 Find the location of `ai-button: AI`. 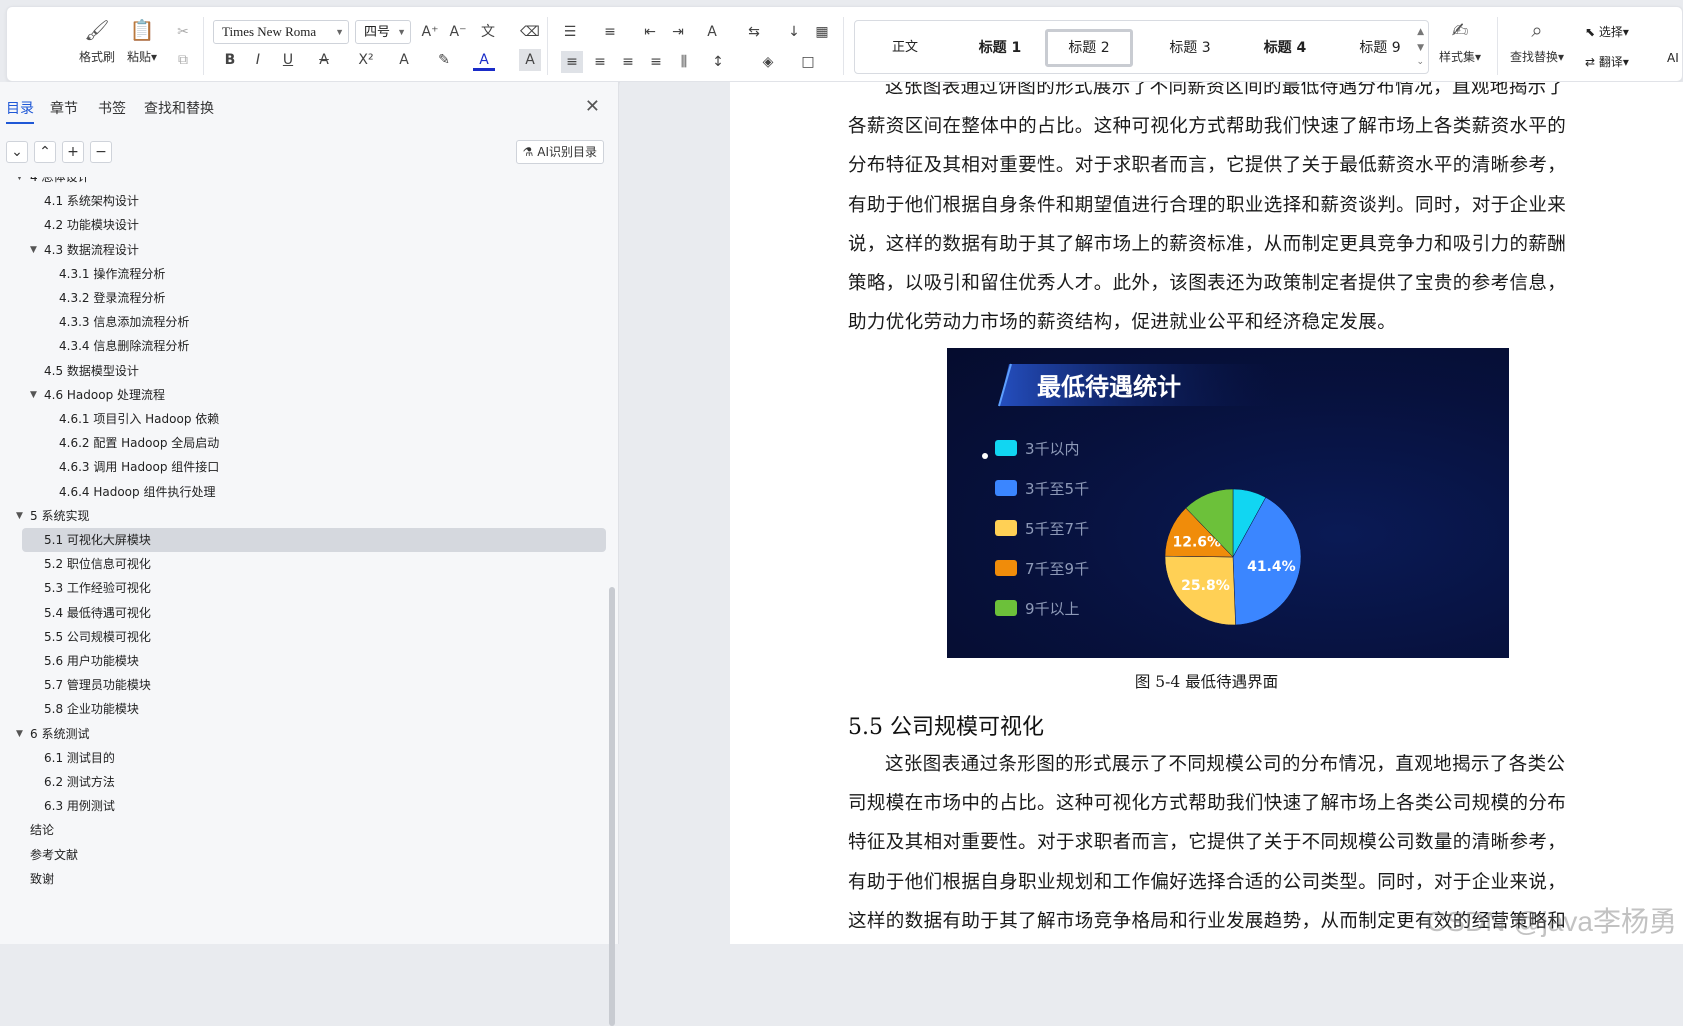

ai-button: AI is located at coordinates (1673, 58).